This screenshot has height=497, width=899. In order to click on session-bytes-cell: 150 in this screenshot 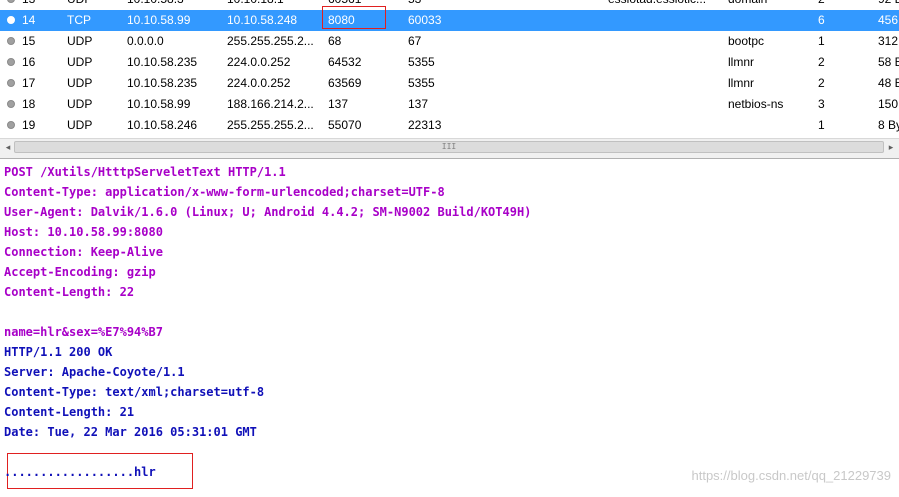, I will do `click(888, 104)`.